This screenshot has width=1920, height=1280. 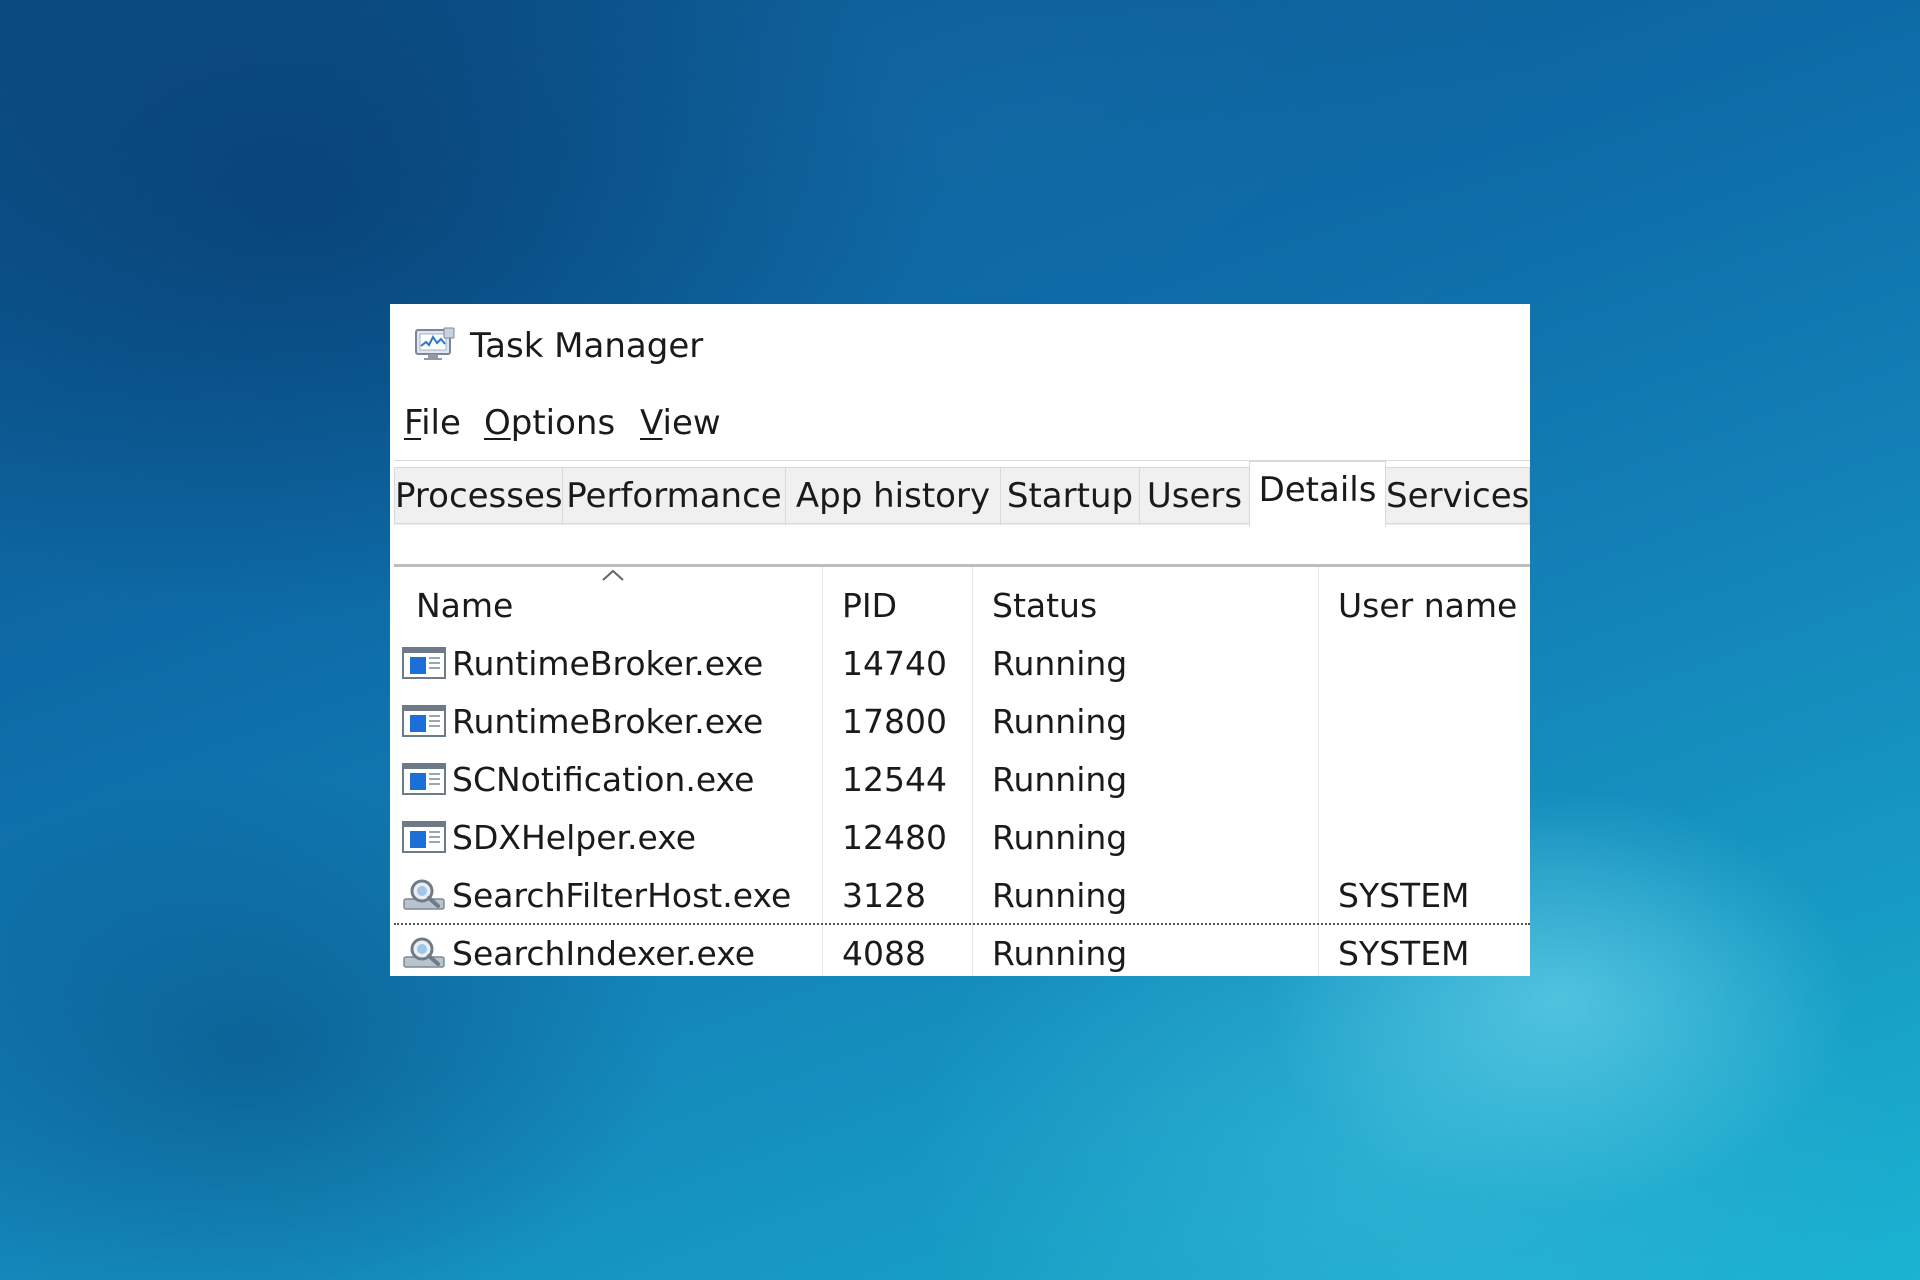 I want to click on process-pid: 14740, so click(x=894, y=663).